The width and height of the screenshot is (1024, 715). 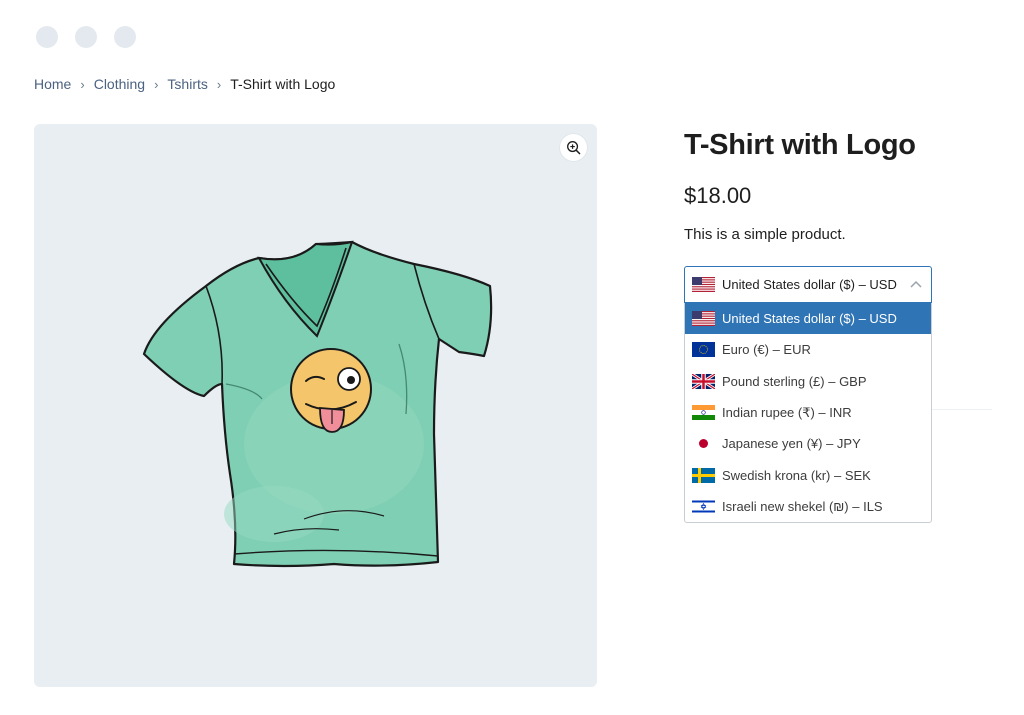 I want to click on currency-option-inr: Indian rupee (₹) – INR, so click(x=808, y=412).